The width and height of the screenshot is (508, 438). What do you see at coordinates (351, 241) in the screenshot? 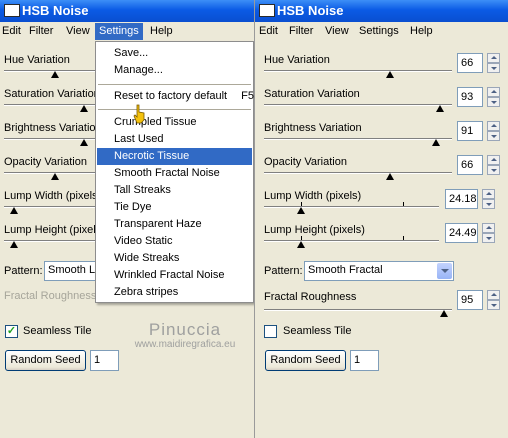
I see `lump-height-slider` at bounding box center [351, 241].